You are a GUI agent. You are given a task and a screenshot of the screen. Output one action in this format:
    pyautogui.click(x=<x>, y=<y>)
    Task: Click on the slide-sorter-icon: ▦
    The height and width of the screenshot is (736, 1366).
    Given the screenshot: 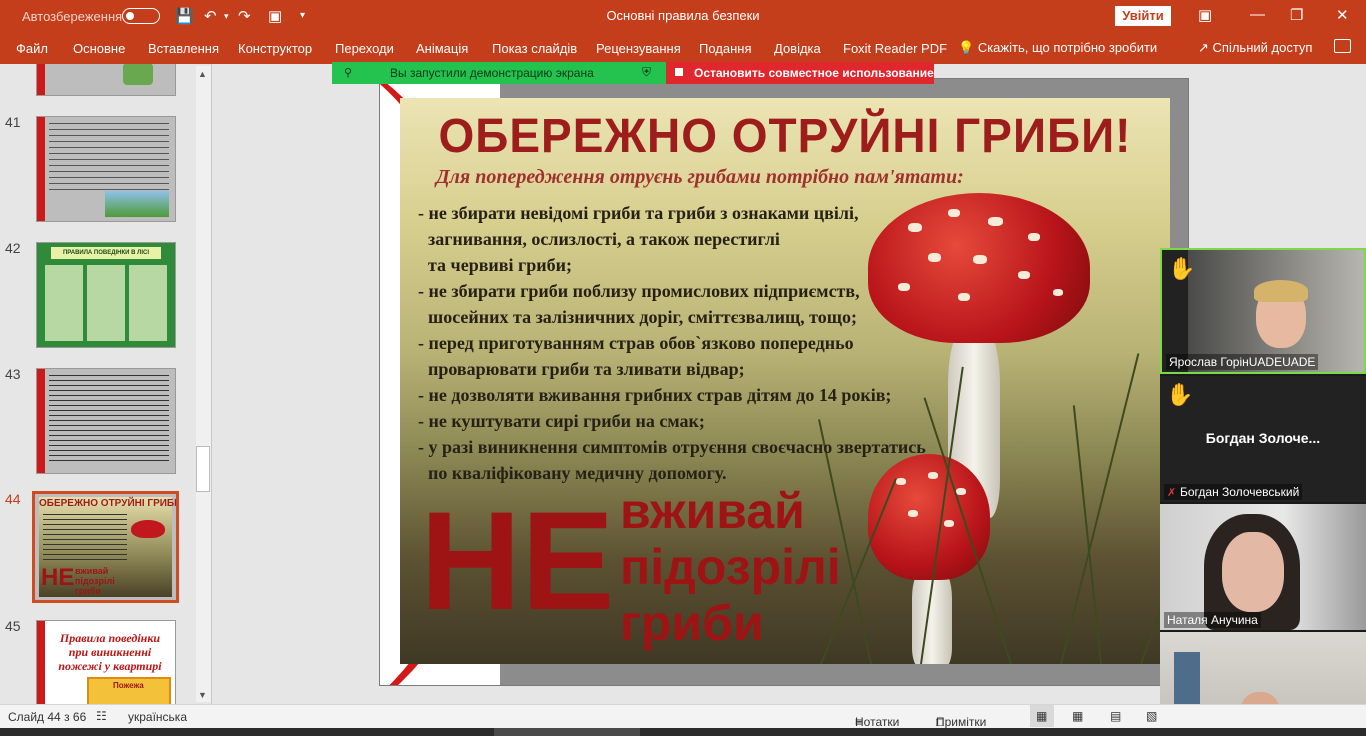 What is the action you would take?
    pyautogui.click(x=1077, y=716)
    